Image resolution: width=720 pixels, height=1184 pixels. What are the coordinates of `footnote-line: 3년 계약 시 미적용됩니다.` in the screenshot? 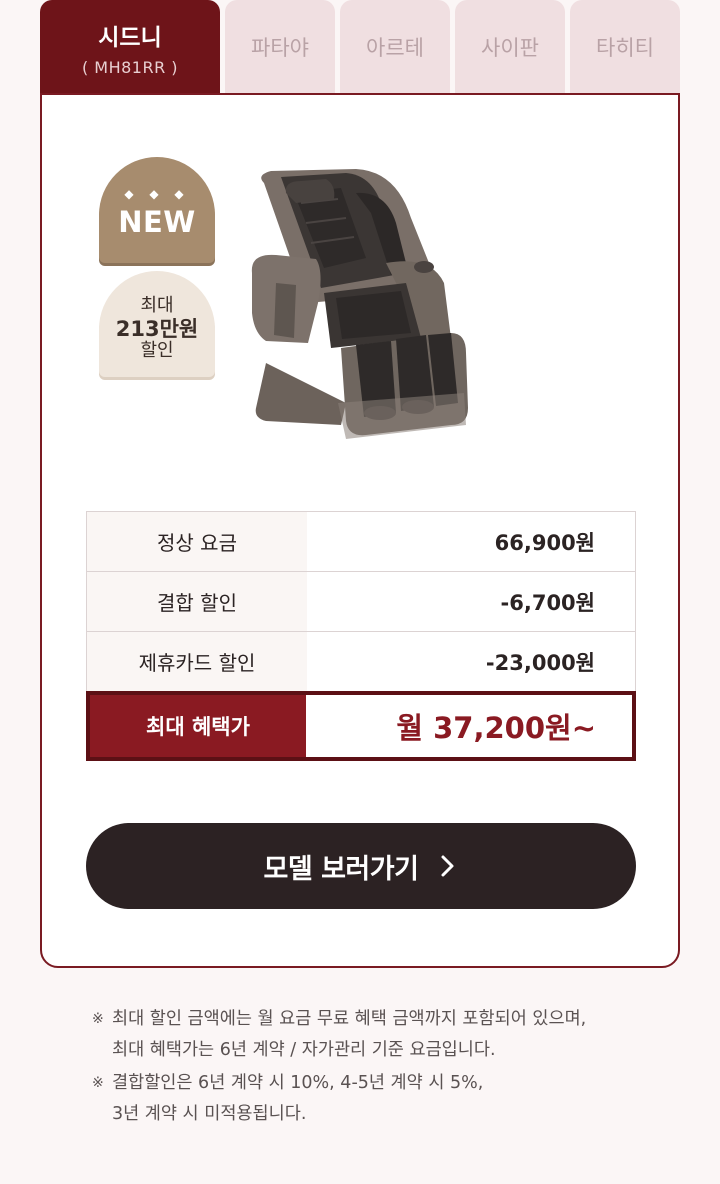 It's located at (209, 1114).